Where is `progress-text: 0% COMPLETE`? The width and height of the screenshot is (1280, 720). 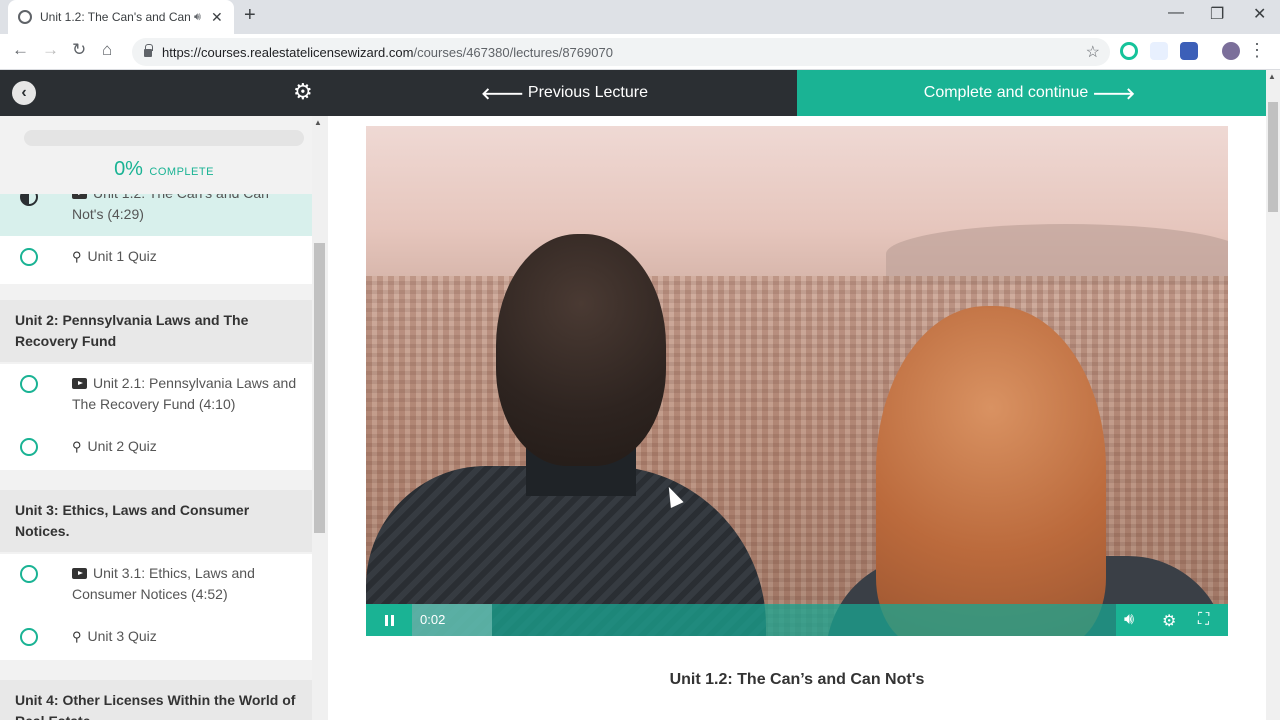 progress-text: 0% COMPLETE is located at coordinates (164, 169).